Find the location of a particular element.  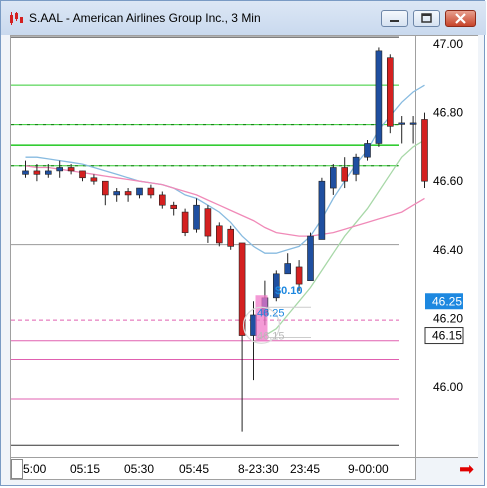

time-tick-label: 5:00 is located at coordinates (35, 469).